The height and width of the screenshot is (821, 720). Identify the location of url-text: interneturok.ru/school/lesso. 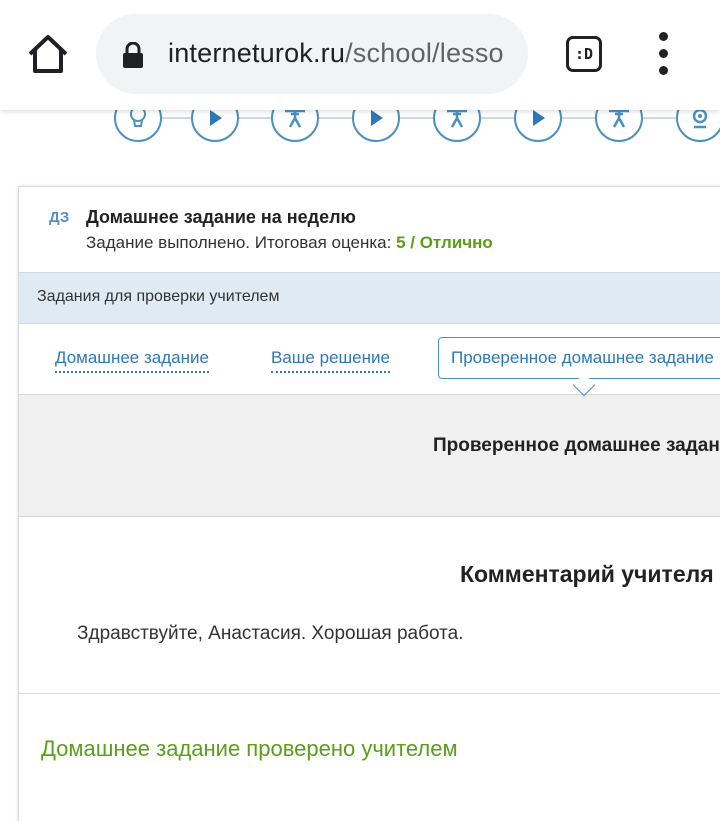
(338, 55).